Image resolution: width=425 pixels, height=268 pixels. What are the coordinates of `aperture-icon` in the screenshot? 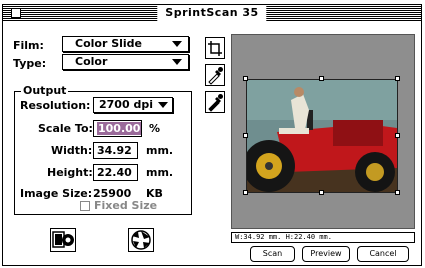 It's located at (141, 240).